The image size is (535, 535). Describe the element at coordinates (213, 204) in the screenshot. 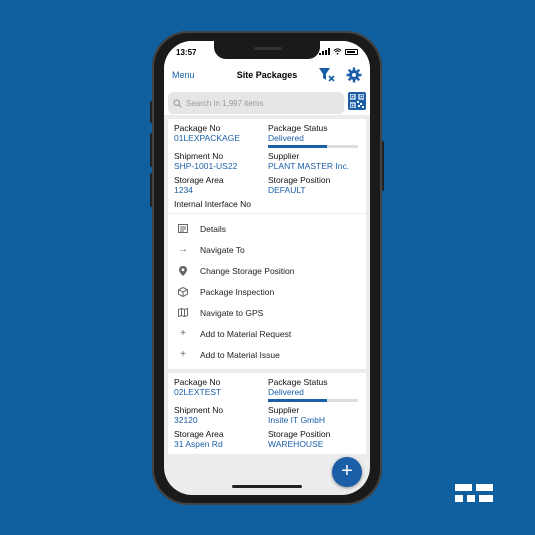

I see `internal-interface-field: Internal Interface No` at that location.